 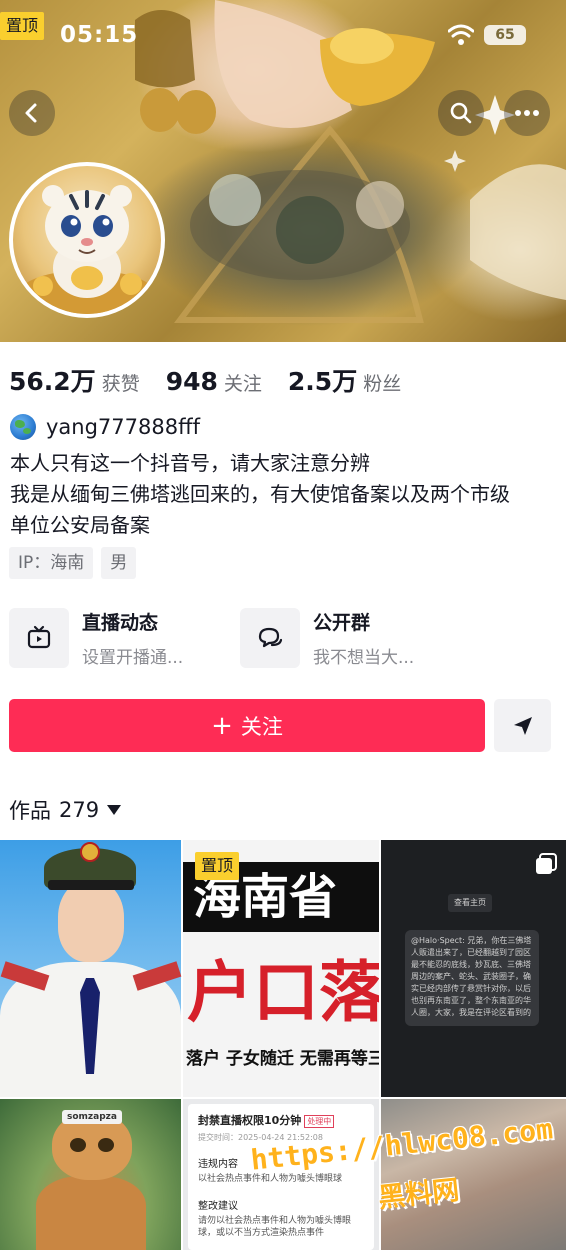 I want to click on account-row: yang777888fff, so click(x=105, y=427).